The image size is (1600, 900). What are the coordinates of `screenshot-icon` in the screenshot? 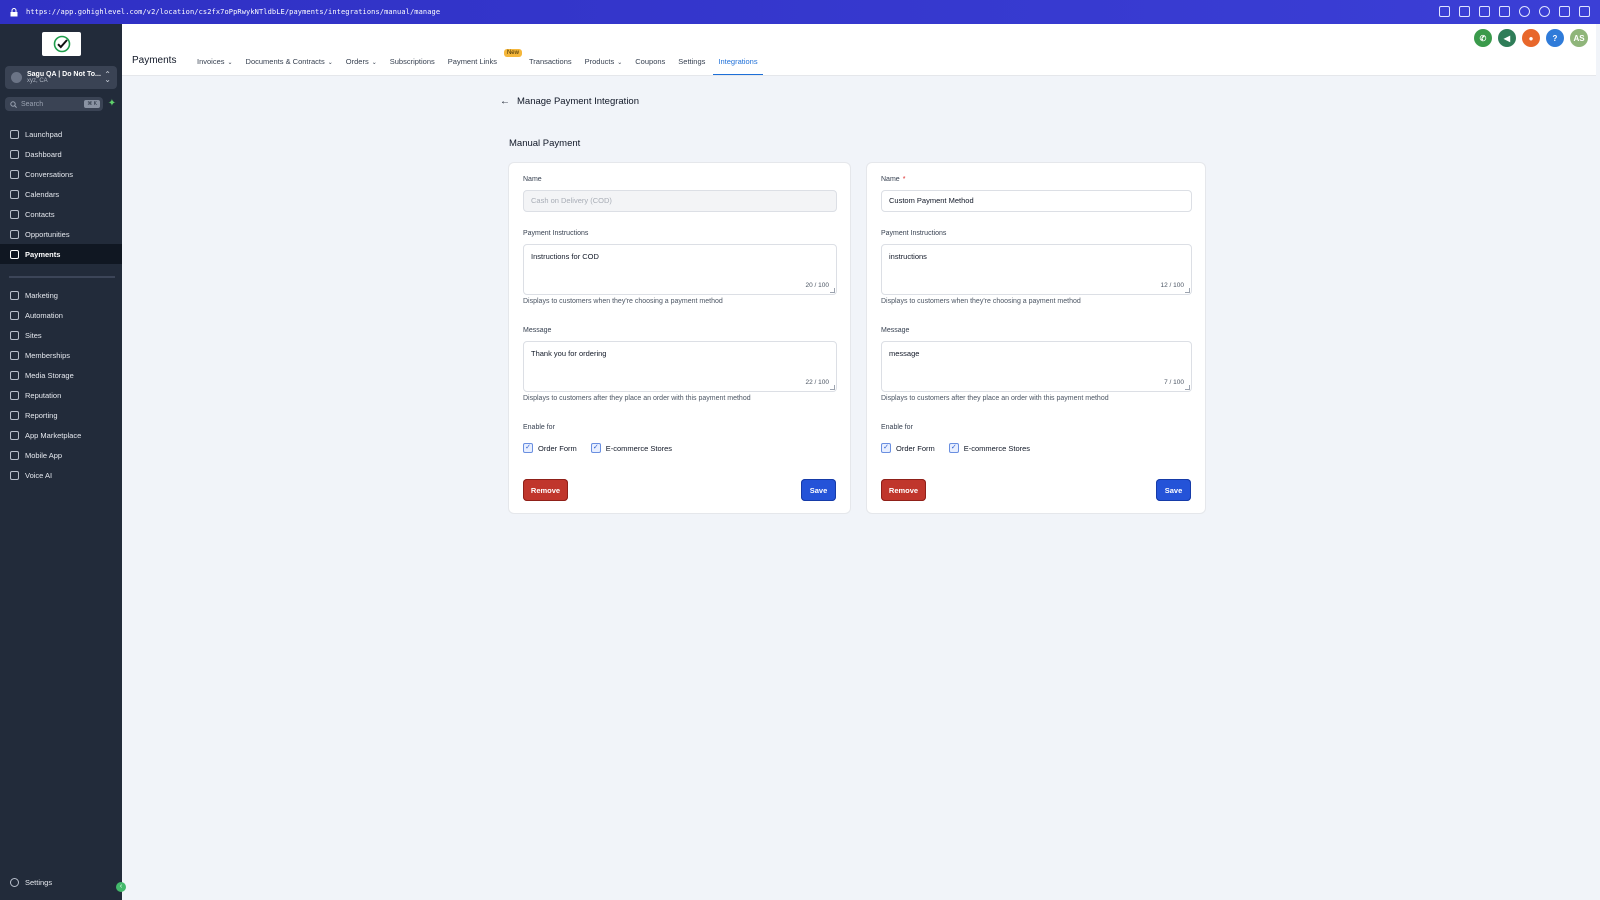 It's located at (1464, 11).